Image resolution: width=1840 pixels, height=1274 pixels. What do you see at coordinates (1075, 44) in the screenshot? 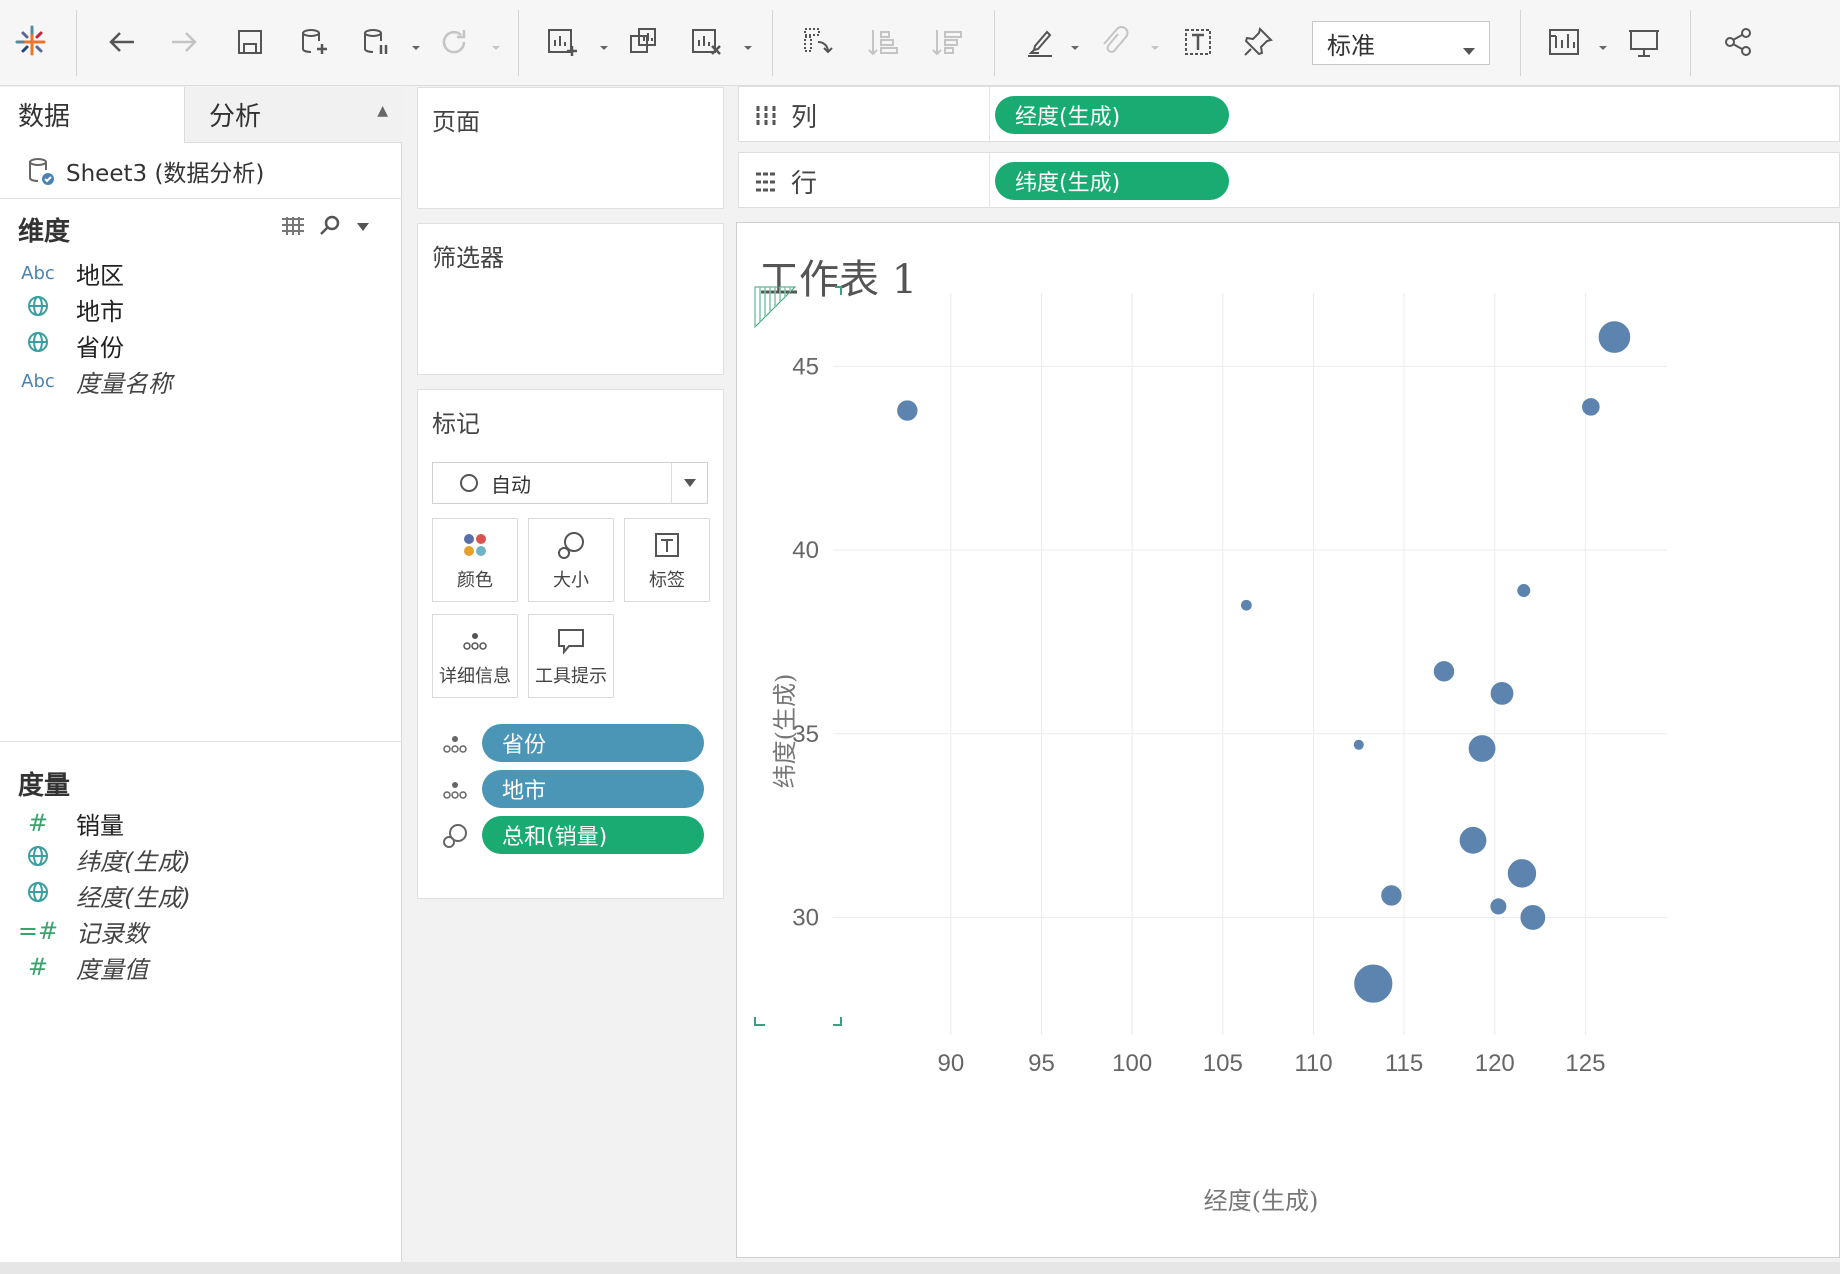
I see `highlight-dropdown-icon` at bounding box center [1075, 44].